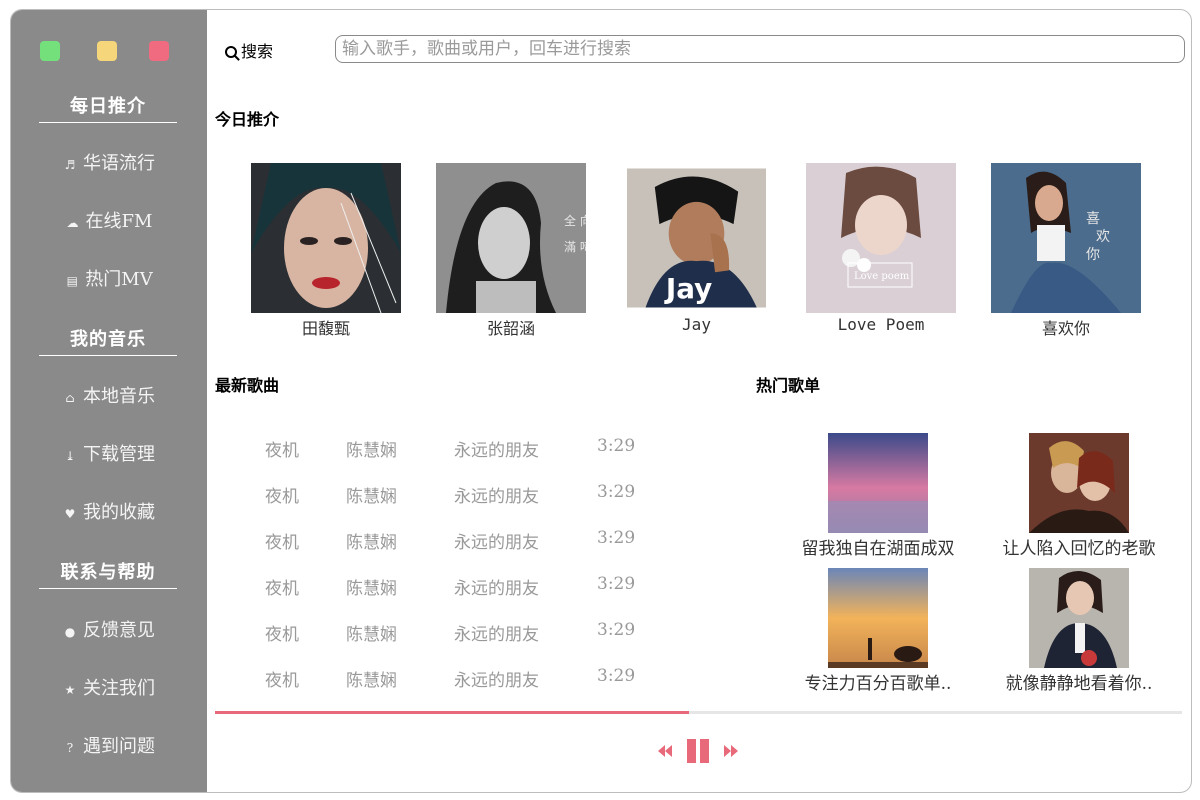 Image resolution: width=1200 pixels, height=800 pixels. Describe the element at coordinates (257, 51) in the screenshot. I see `search-label-text: 搜索` at that location.